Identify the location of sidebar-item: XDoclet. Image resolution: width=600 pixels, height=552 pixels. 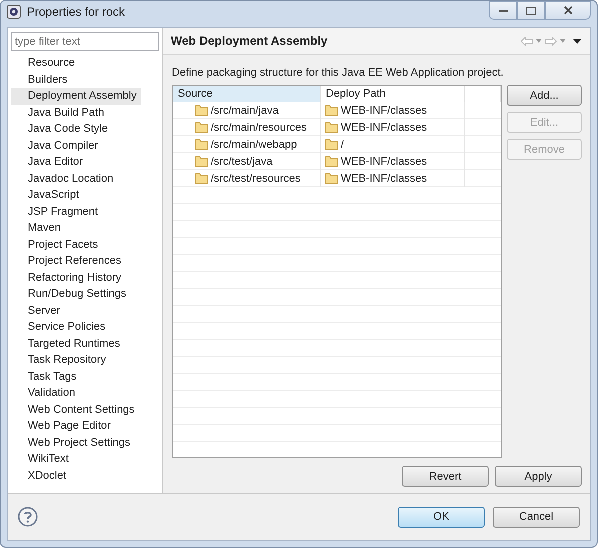
(41, 476).